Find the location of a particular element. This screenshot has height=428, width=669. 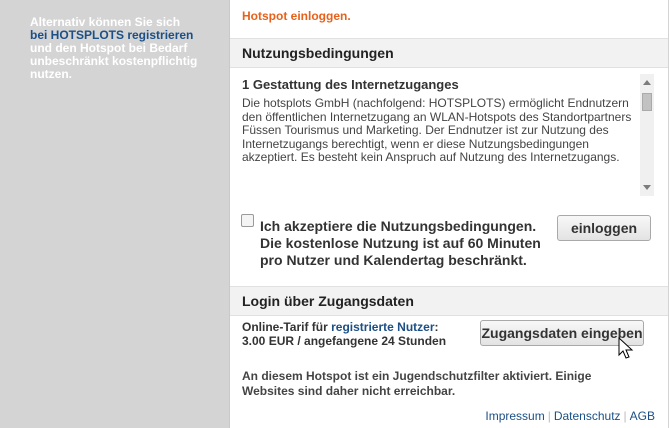

mouse-pointer-icon is located at coordinates (626, 348).